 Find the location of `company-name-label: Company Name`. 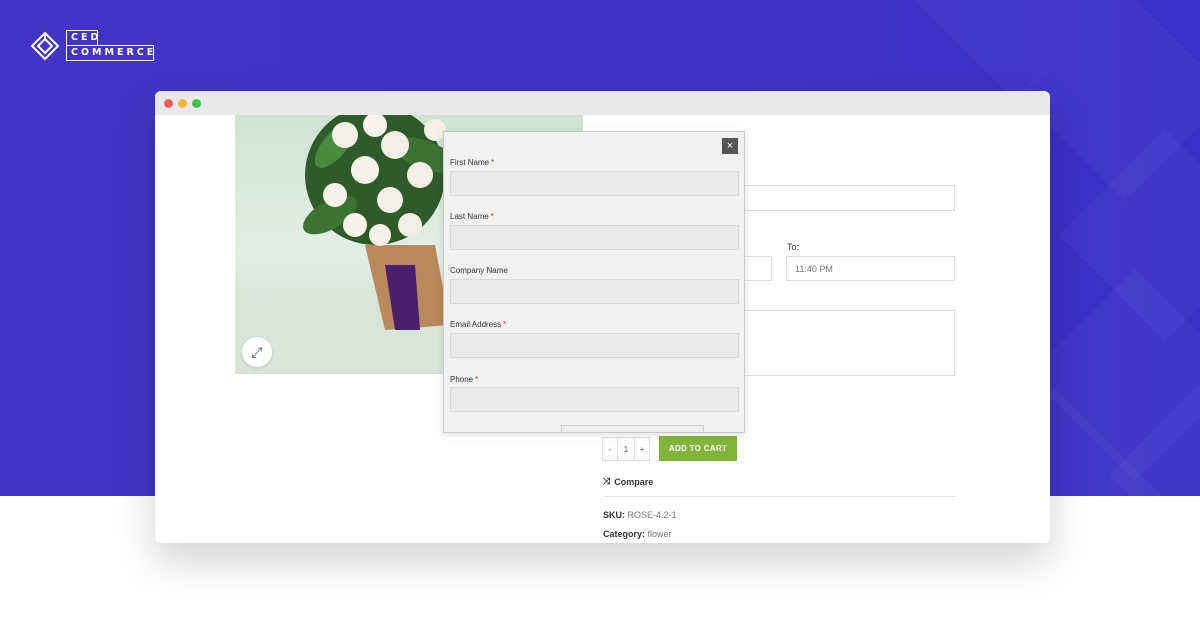

company-name-label: Company Name is located at coordinates (479, 270).